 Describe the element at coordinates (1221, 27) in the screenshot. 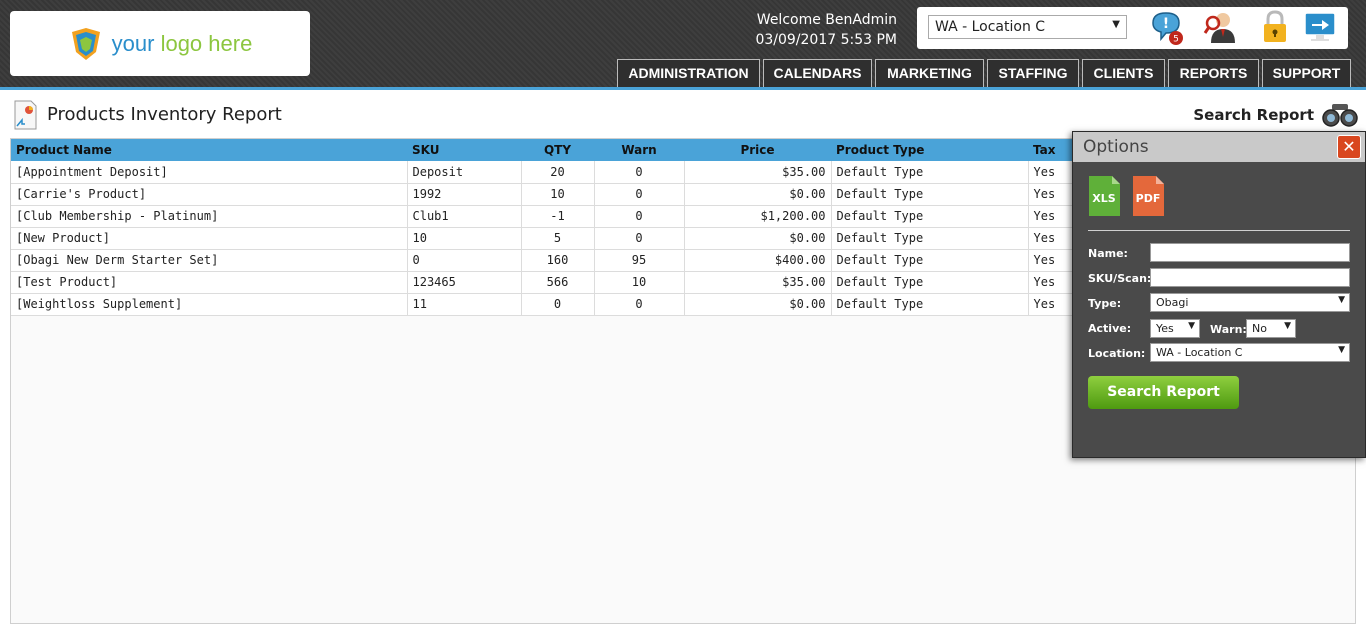

I see `user-search-icon` at that location.